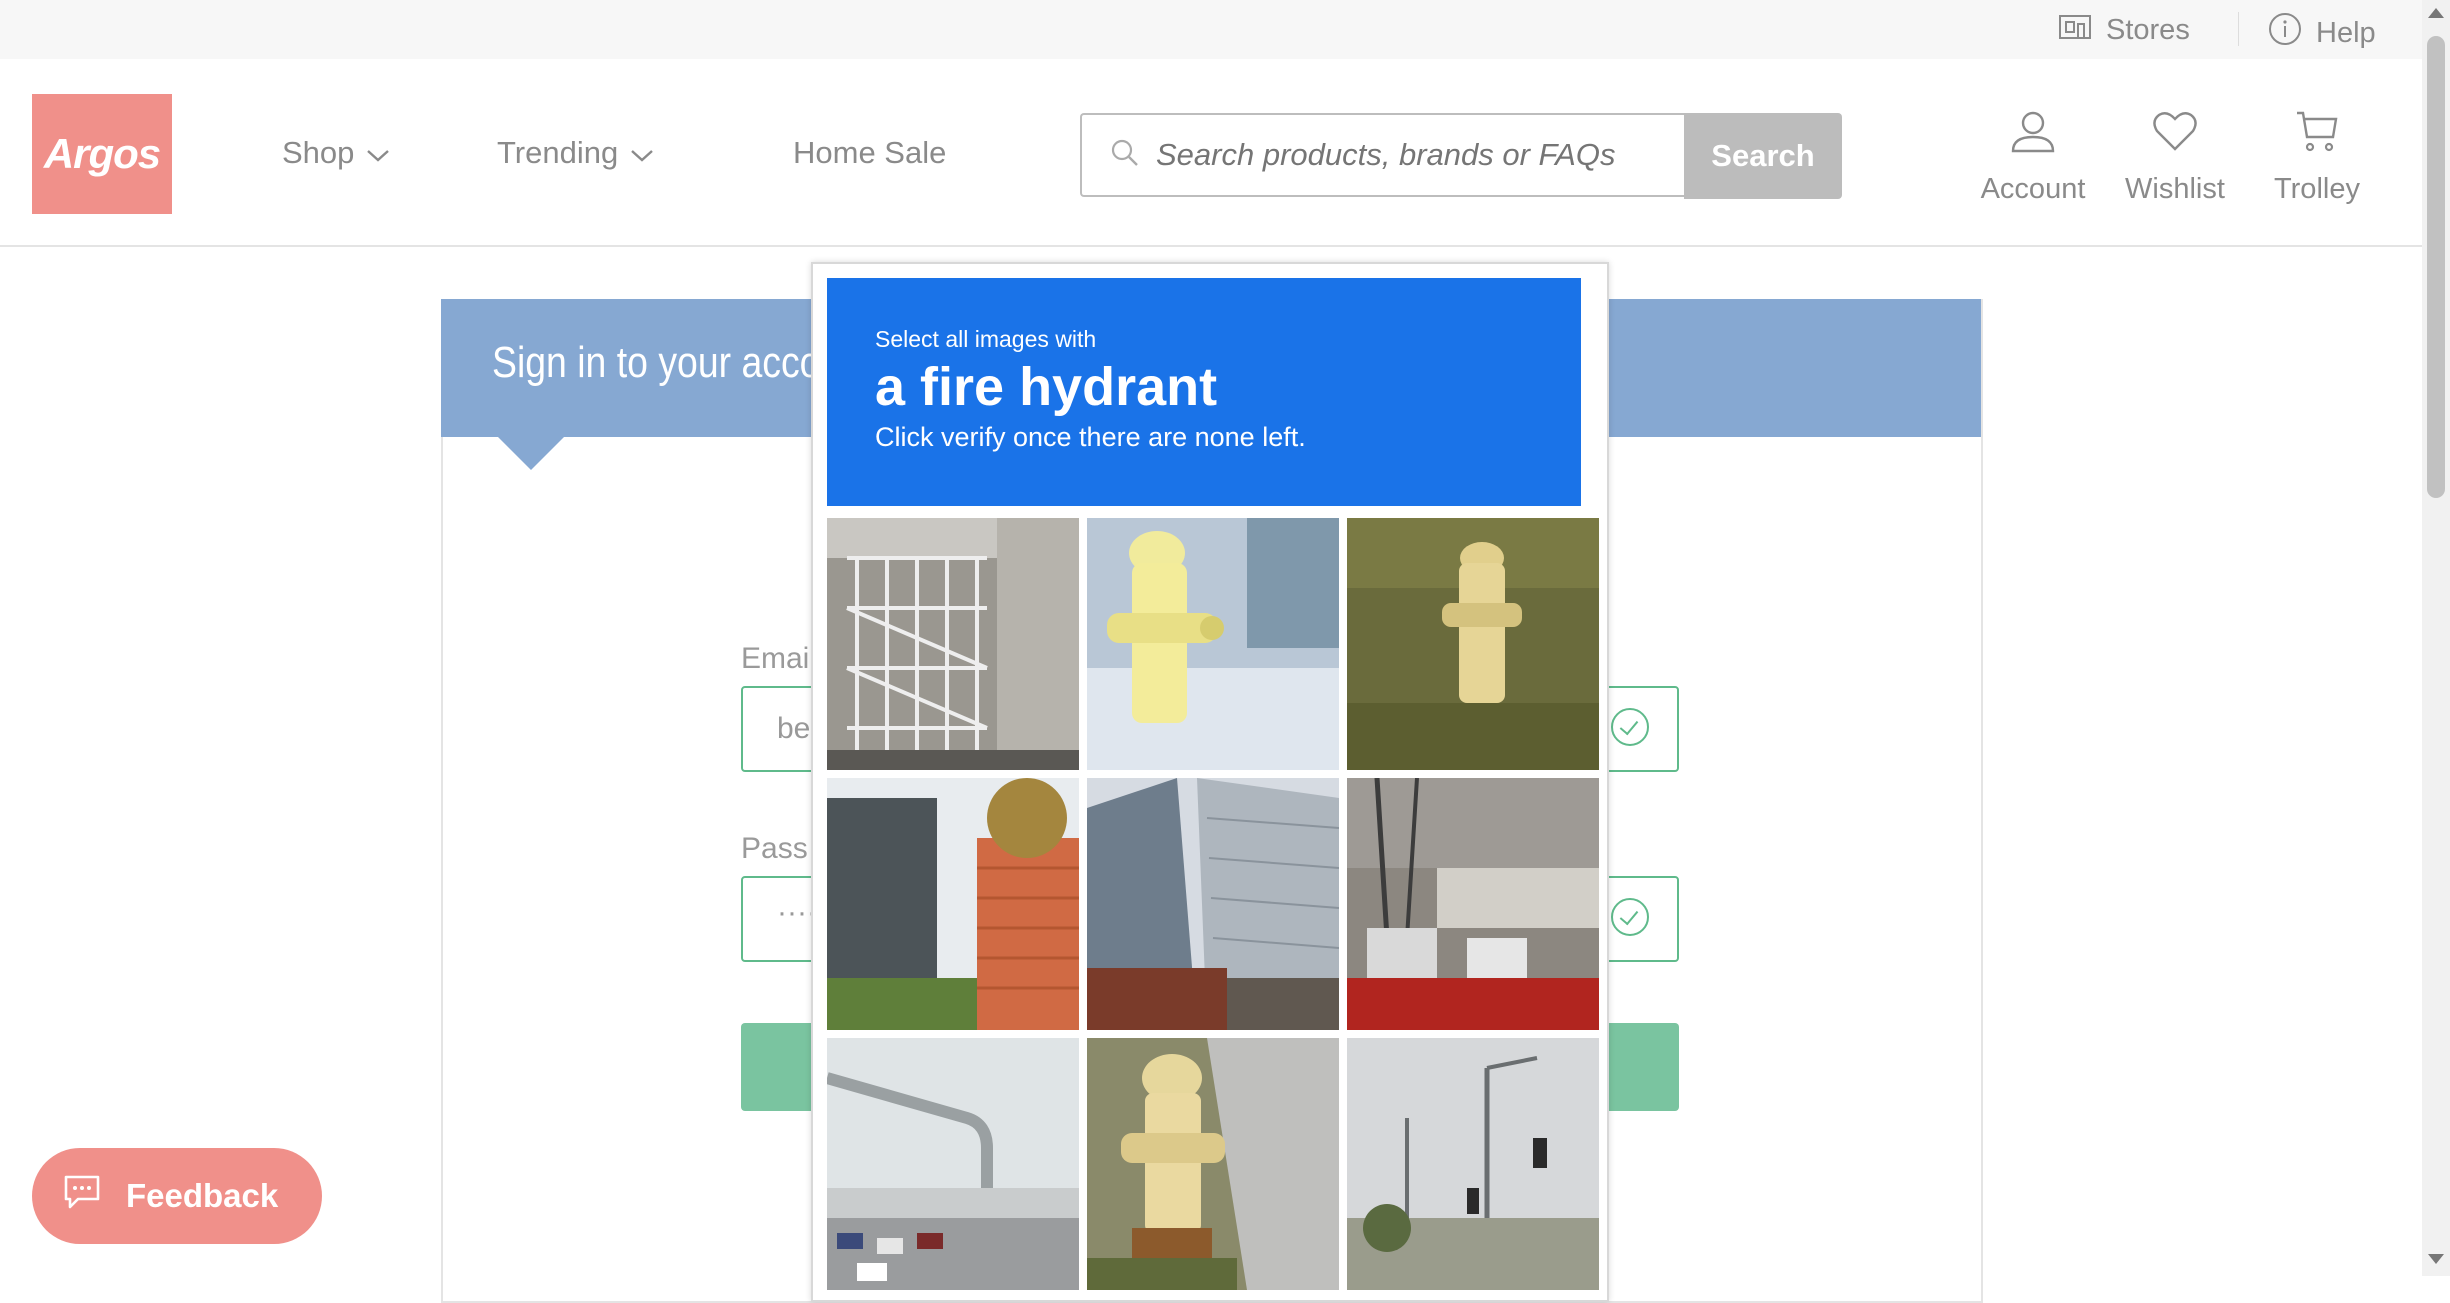 The image size is (2450, 1303). What do you see at coordinates (318, 152) in the screenshot?
I see `nav-shop-label: Shop` at bounding box center [318, 152].